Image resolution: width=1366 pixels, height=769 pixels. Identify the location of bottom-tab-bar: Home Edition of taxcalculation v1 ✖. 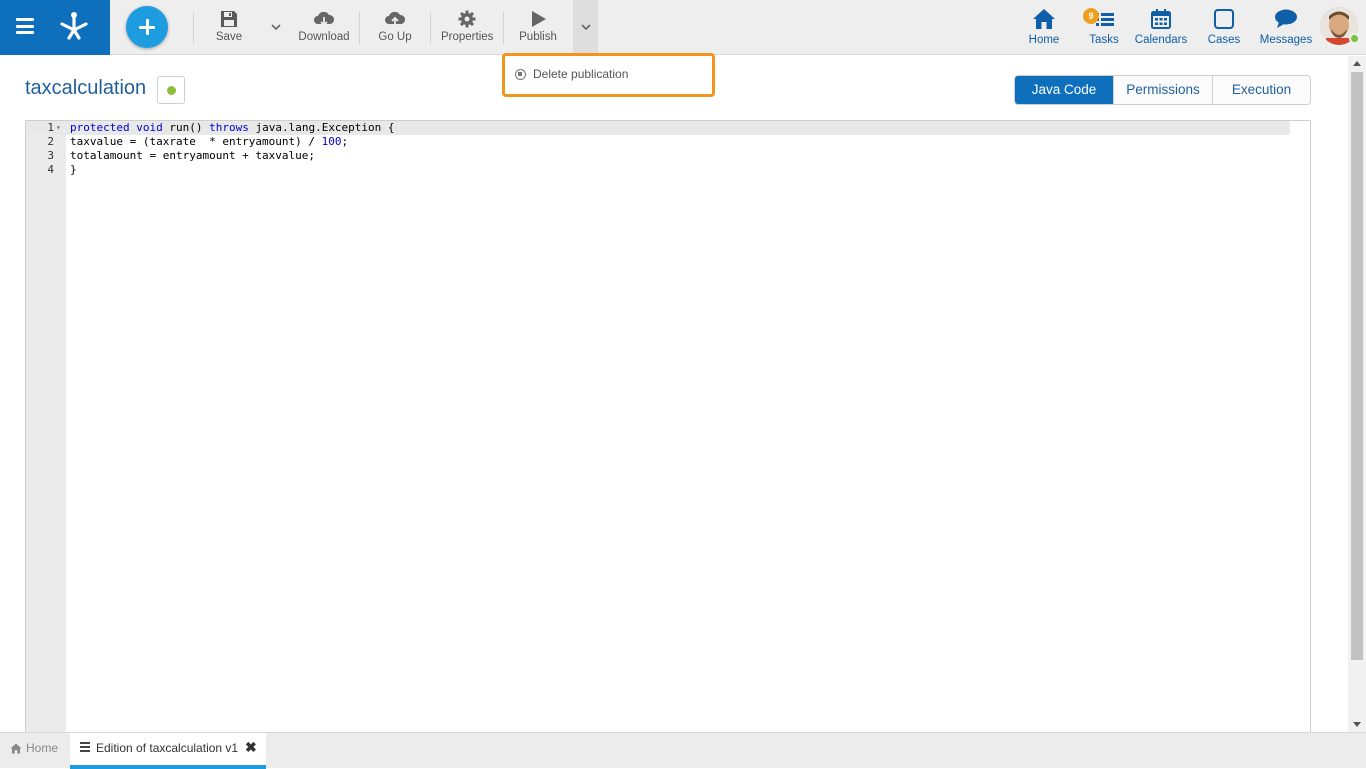
(683, 750).